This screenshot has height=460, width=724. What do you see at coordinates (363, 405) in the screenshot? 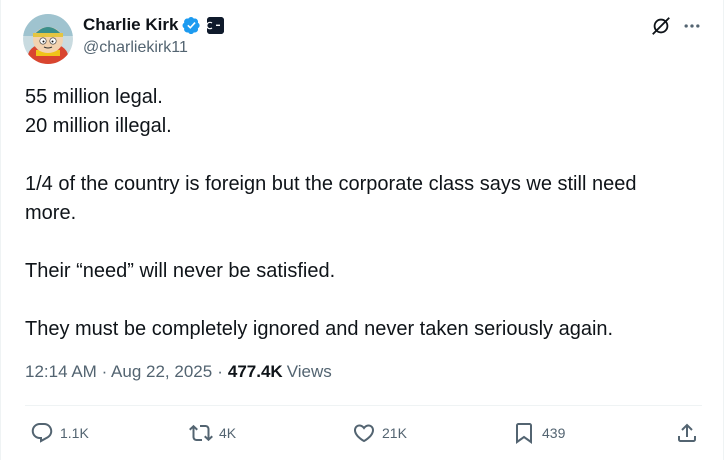
I see `divider` at bounding box center [363, 405].